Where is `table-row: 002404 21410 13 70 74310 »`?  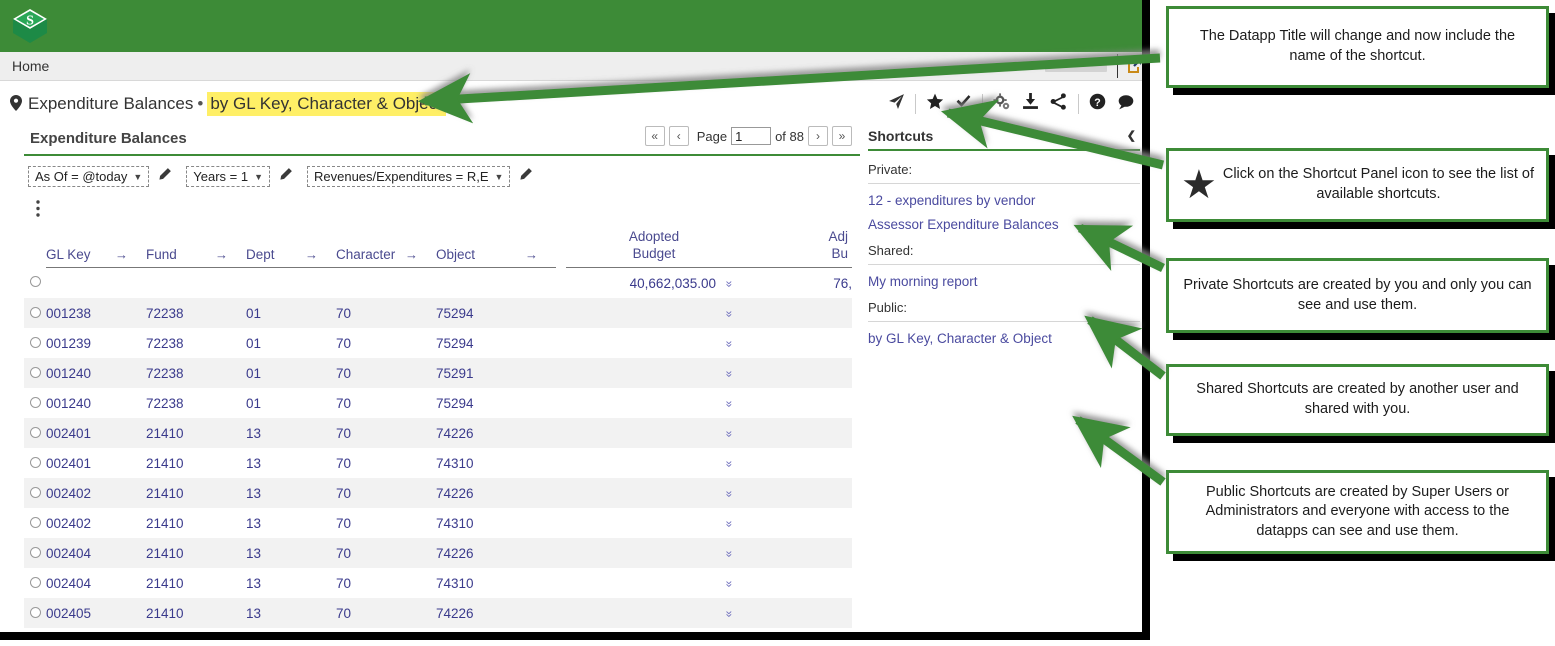 table-row: 002404 21410 13 70 74310 » is located at coordinates (438, 583).